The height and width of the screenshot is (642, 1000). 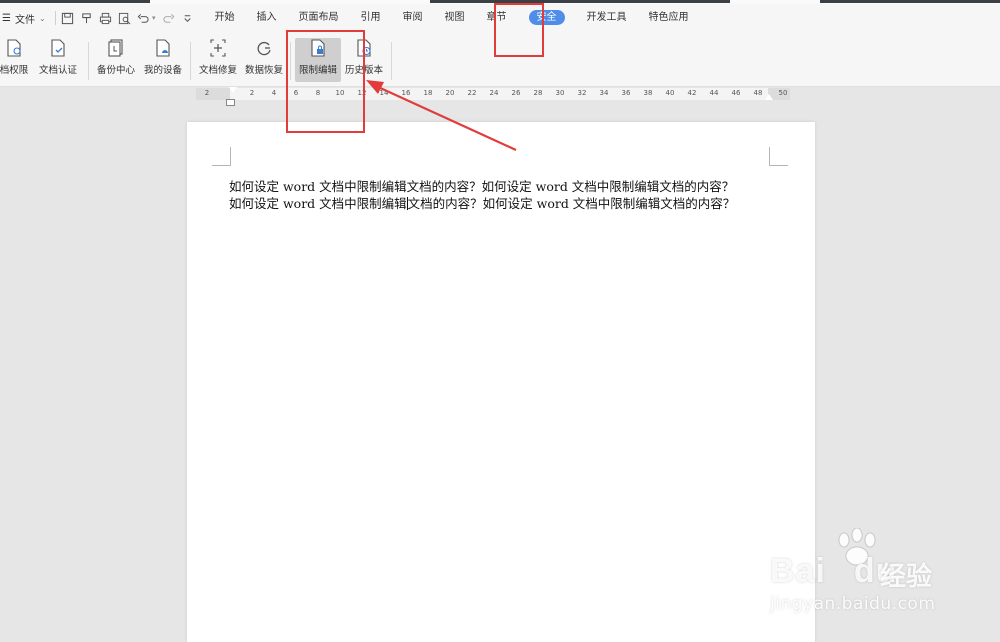 What do you see at coordinates (669, 18) in the screenshot?
I see `tab-special-apps: 特色应用` at bounding box center [669, 18].